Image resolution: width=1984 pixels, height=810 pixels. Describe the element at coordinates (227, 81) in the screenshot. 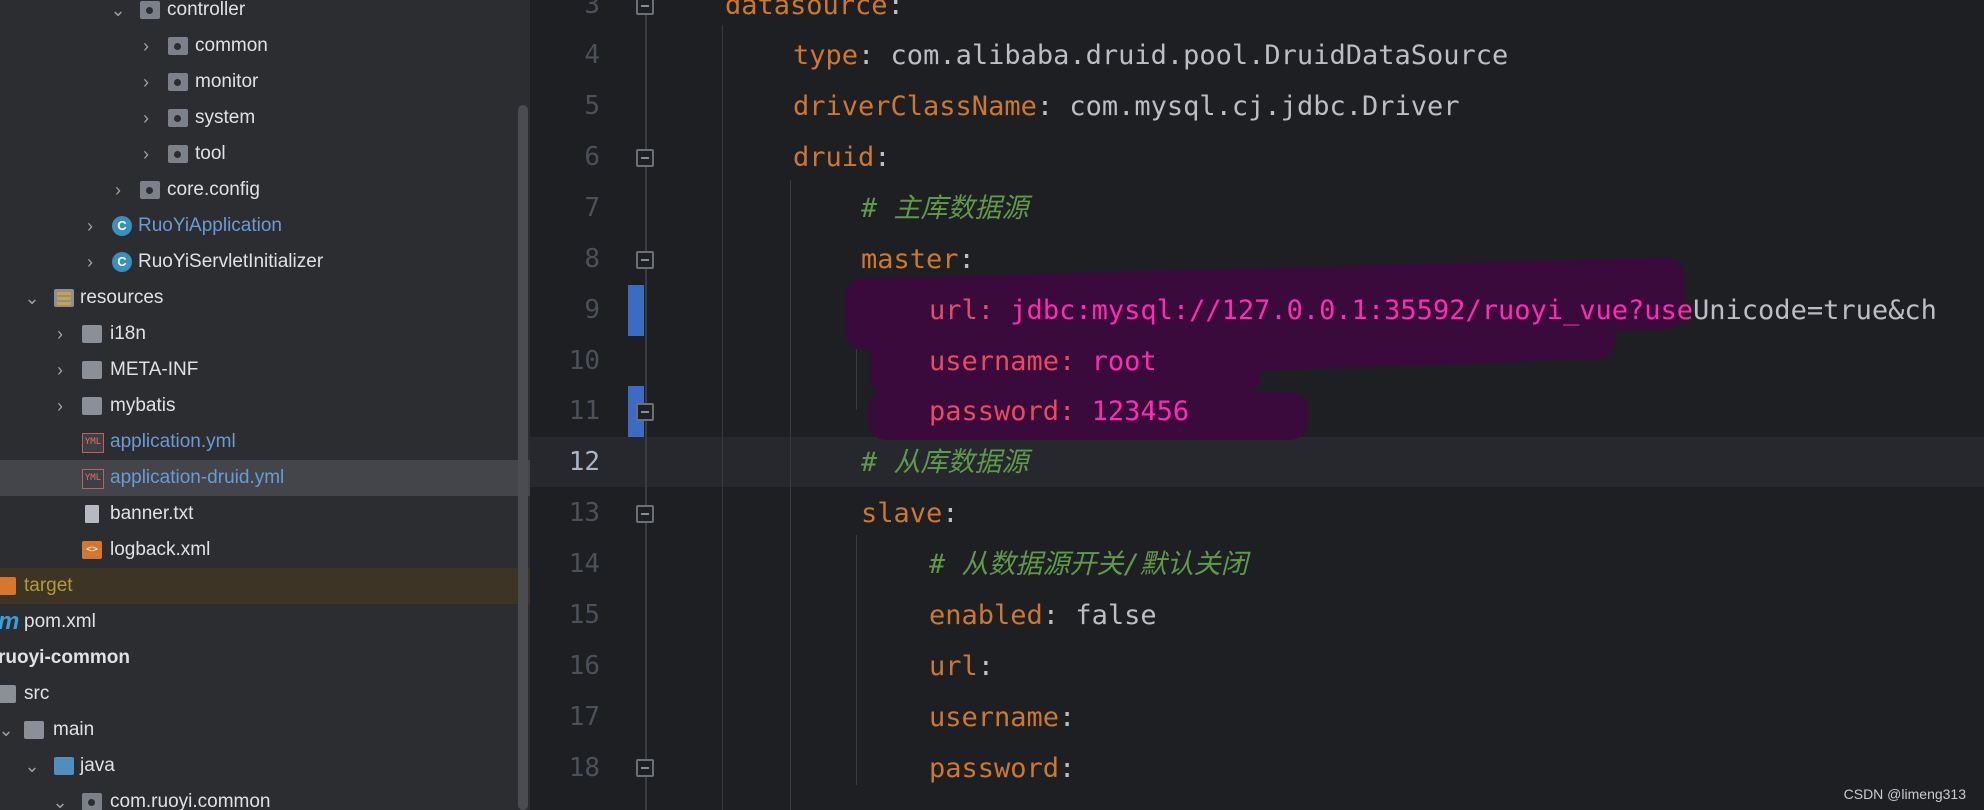

I see `tree-item-label: monitor` at that location.